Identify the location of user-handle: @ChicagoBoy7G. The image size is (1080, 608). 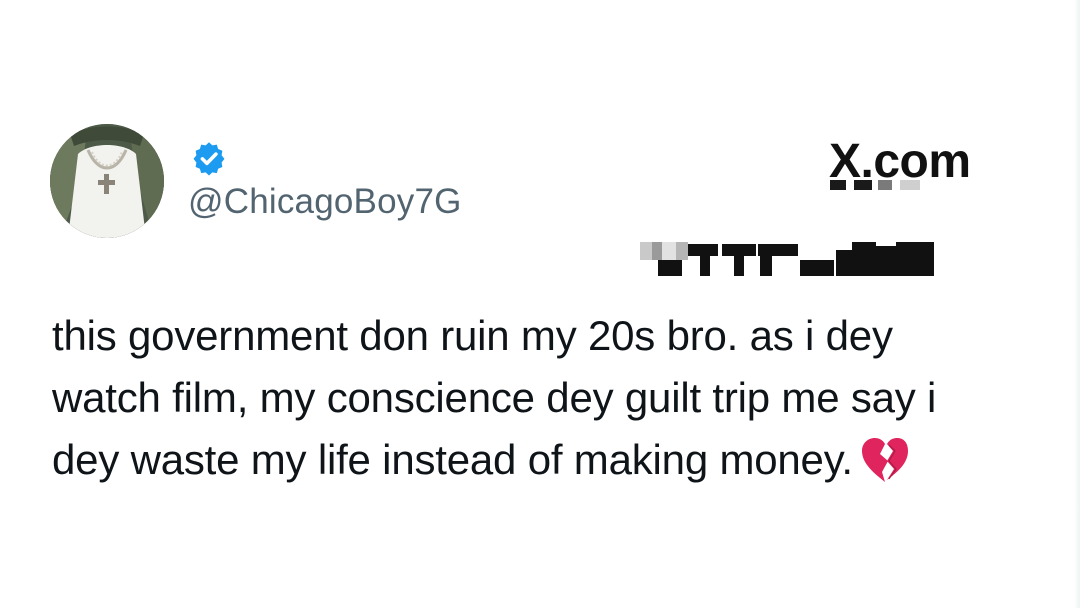
(325, 202).